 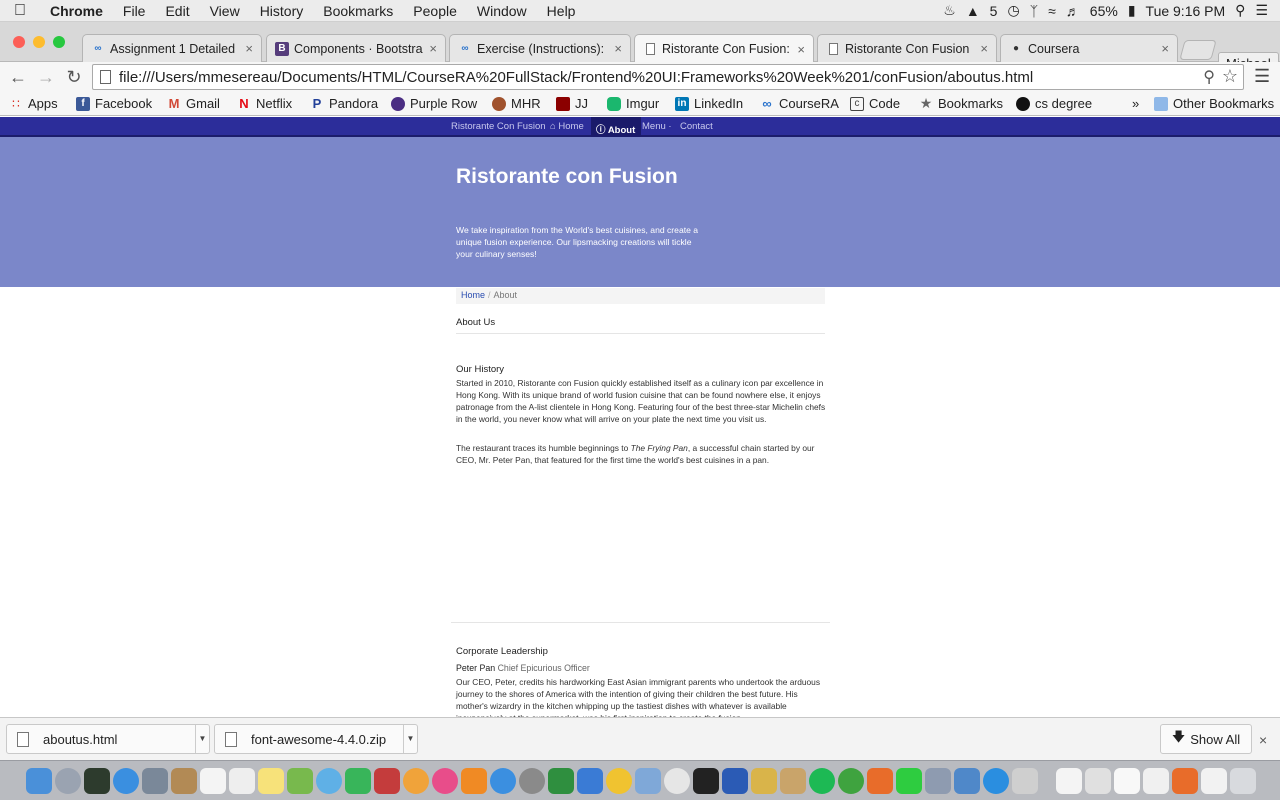 What do you see at coordinates (114, 103) in the screenshot?
I see `bookmark-facebook: f Facebook` at bounding box center [114, 103].